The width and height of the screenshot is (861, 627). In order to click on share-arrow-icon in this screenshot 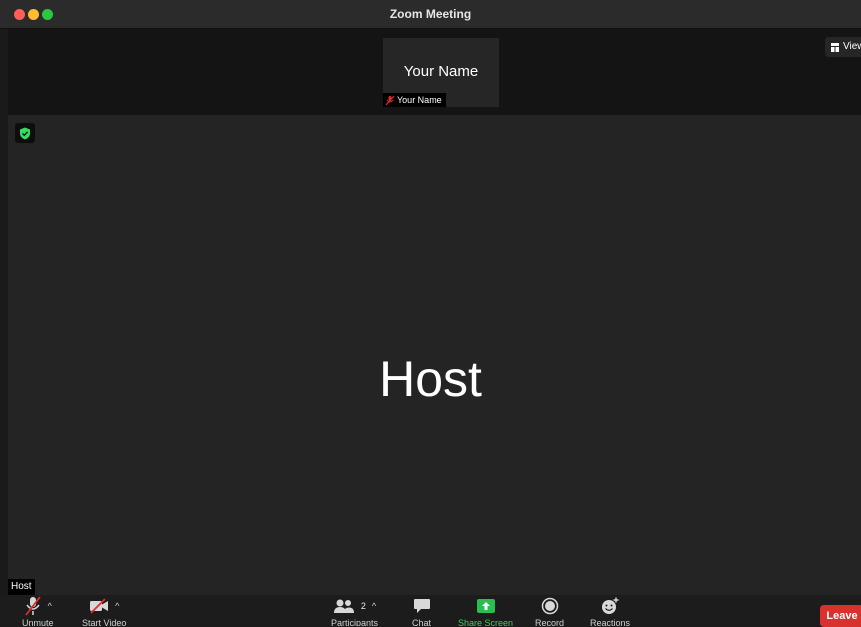, I will do `click(485, 606)`.